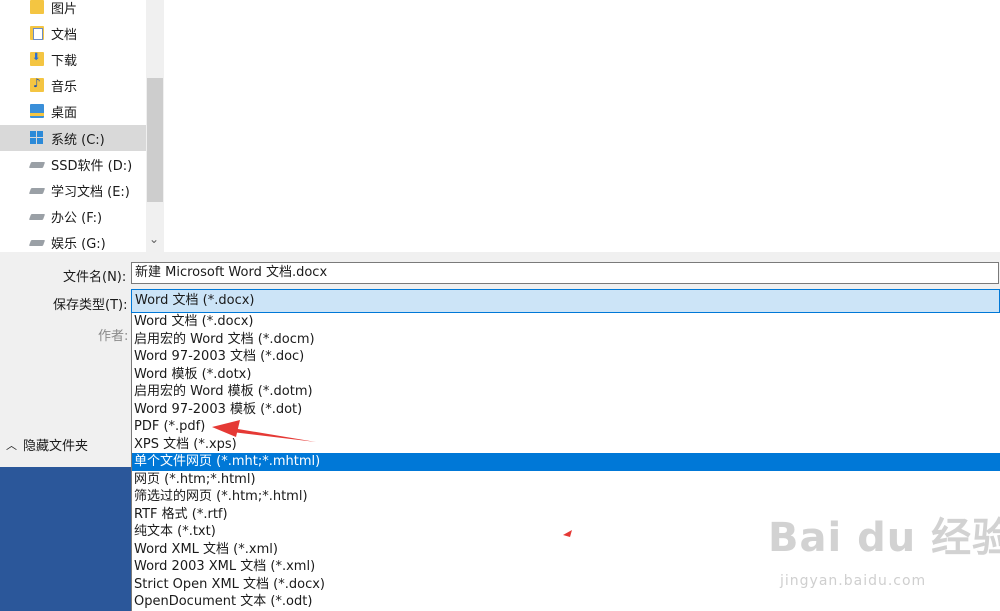 Image resolution: width=1000 pixels, height=611 pixels. What do you see at coordinates (65, 539) in the screenshot?
I see `app-background` at bounding box center [65, 539].